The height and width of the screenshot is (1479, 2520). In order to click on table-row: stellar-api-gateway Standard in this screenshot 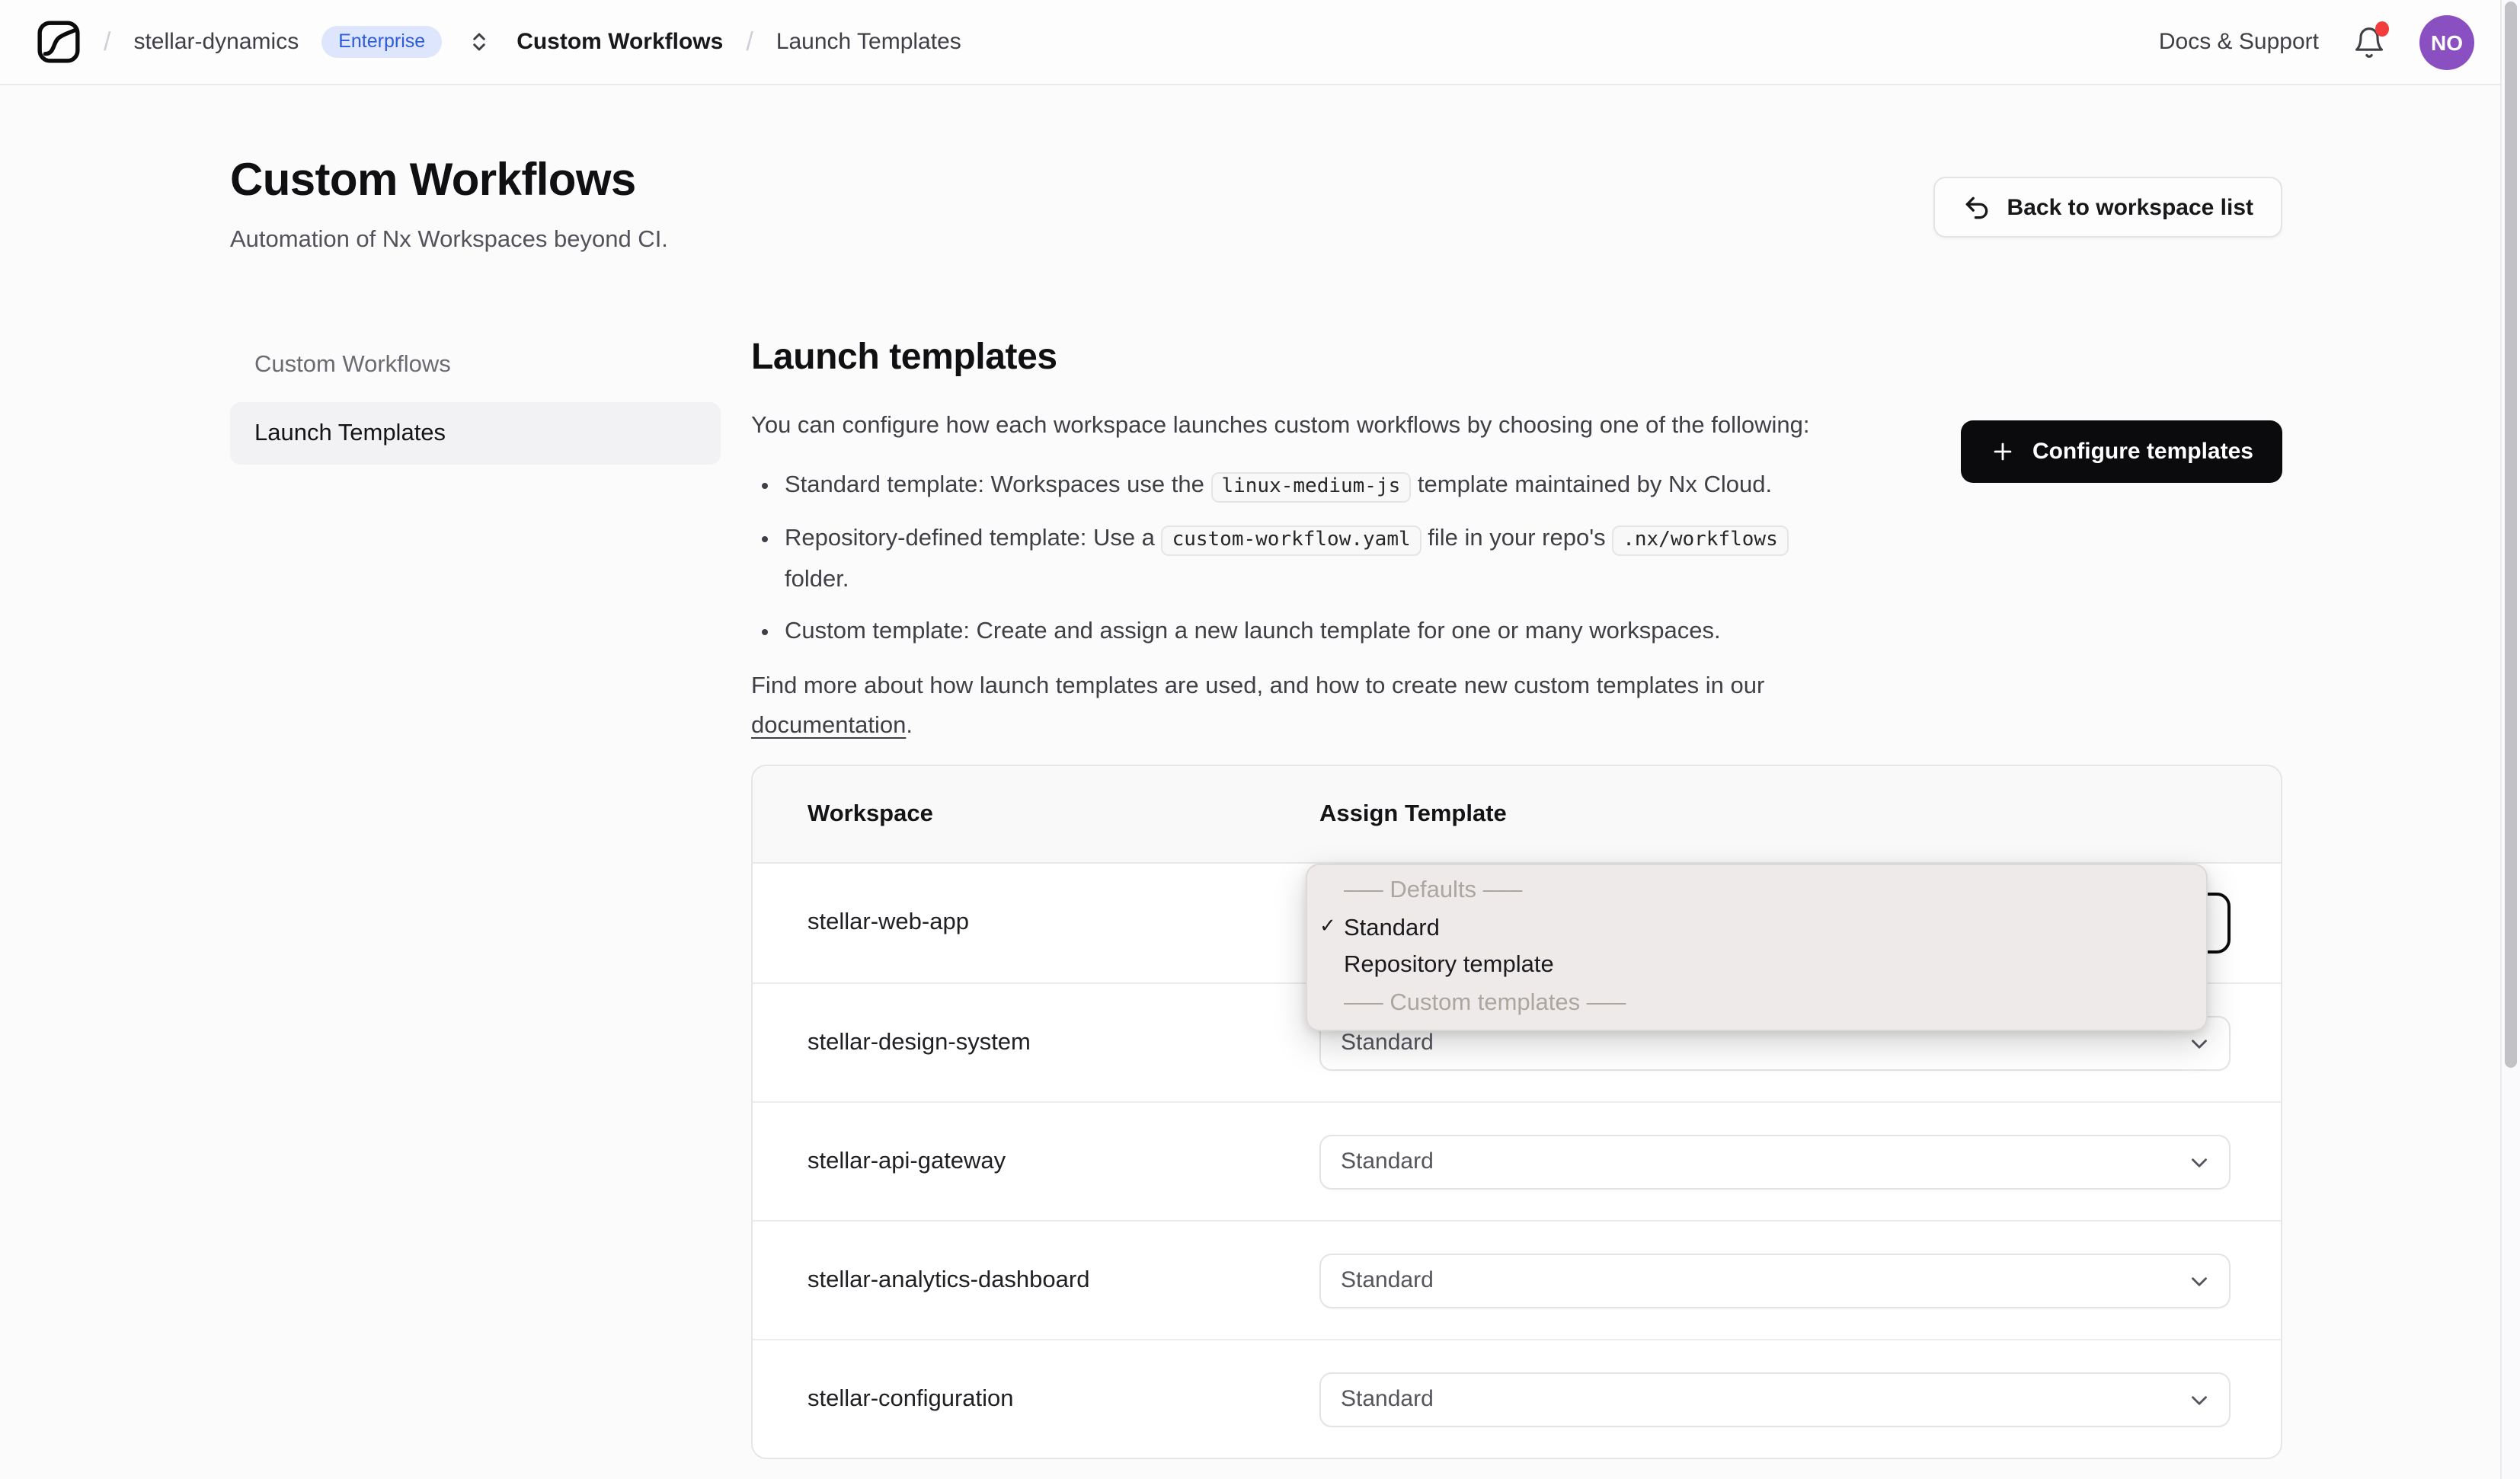, I will do `click(1517, 1160)`.